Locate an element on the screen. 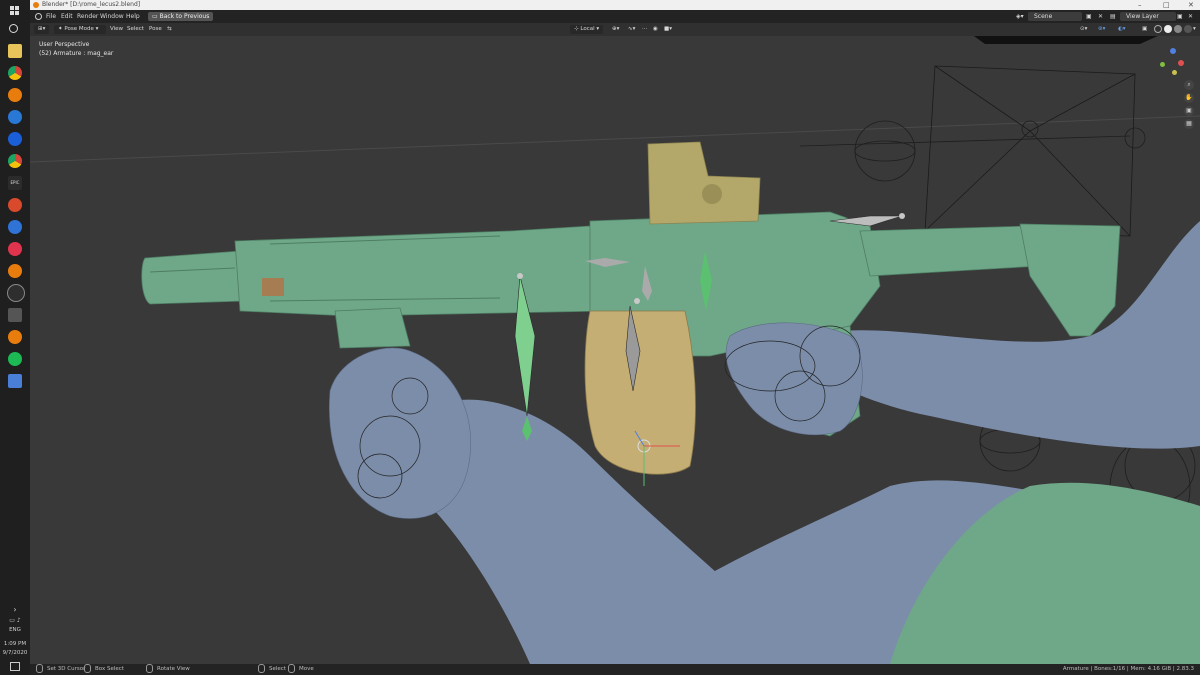  view-object-types-icon: ⊙▾ is located at coordinates (1083, 29).